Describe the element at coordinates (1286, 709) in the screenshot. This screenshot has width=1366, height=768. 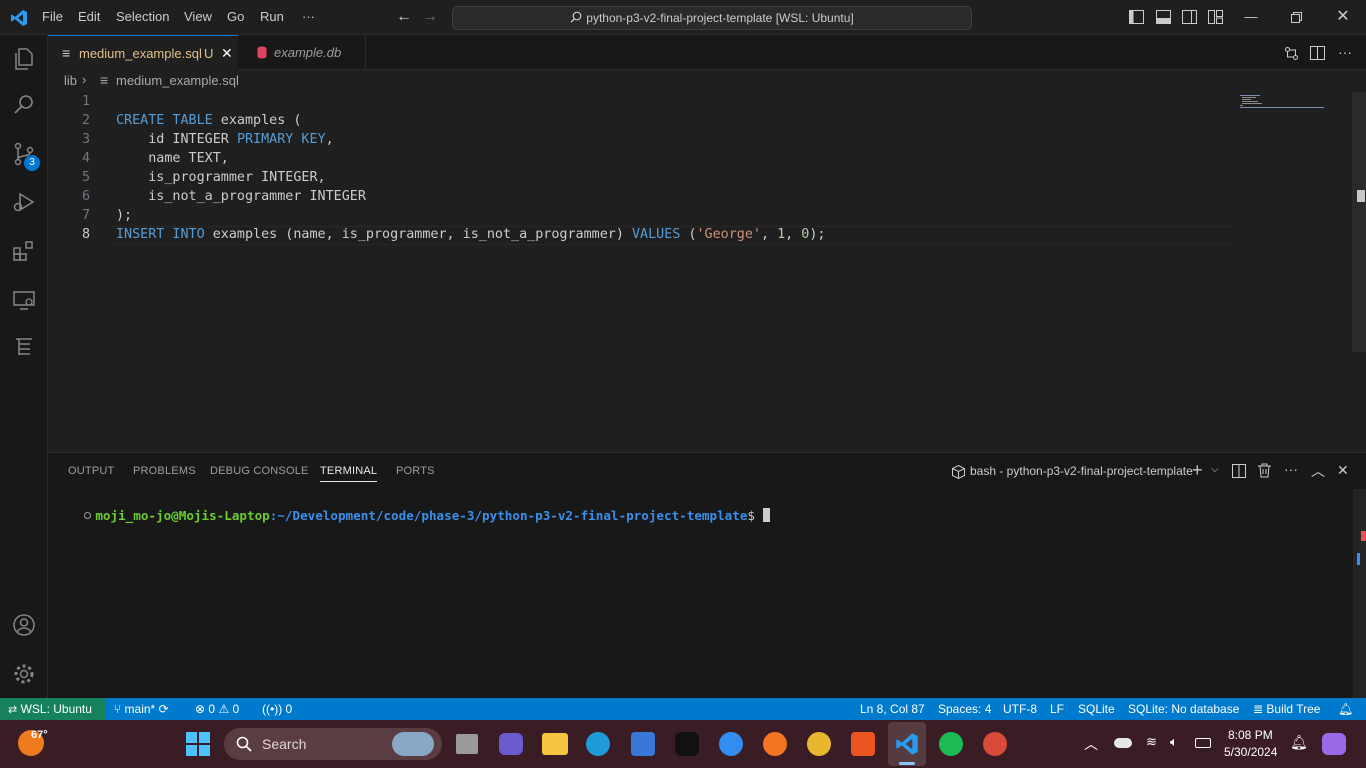
I see `build-tree: ≣ Build Tree` at that location.